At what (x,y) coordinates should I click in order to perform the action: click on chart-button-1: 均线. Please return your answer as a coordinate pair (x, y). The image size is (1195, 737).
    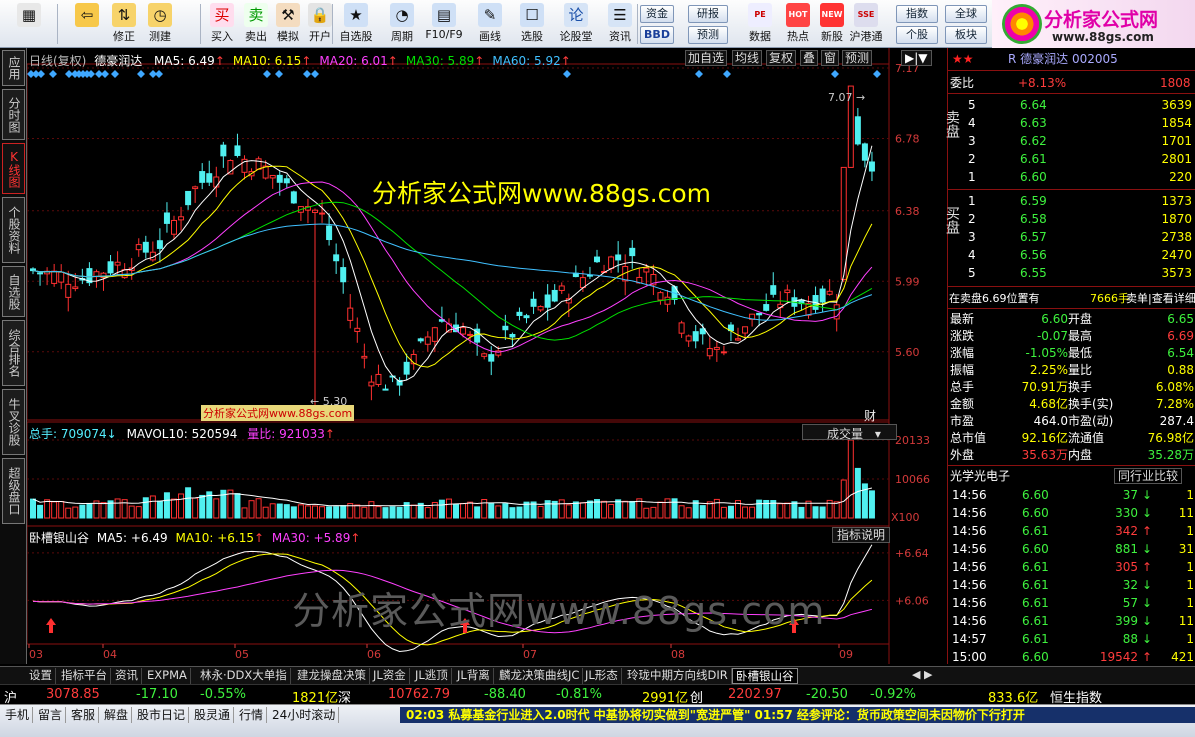
    Looking at the image, I should click on (747, 58).